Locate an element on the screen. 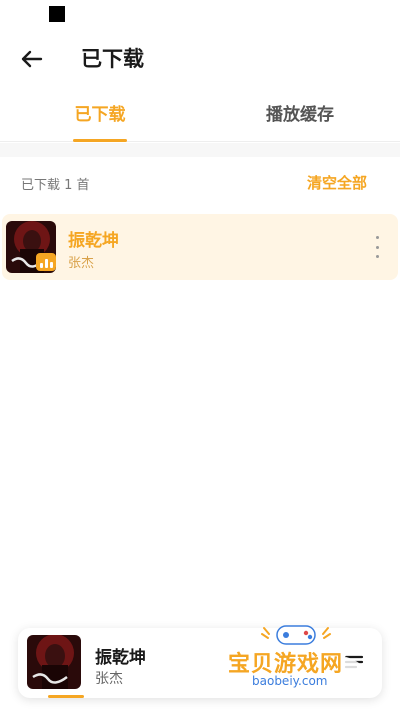  mini-player-artist: 张杰 is located at coordinates (109, 679).